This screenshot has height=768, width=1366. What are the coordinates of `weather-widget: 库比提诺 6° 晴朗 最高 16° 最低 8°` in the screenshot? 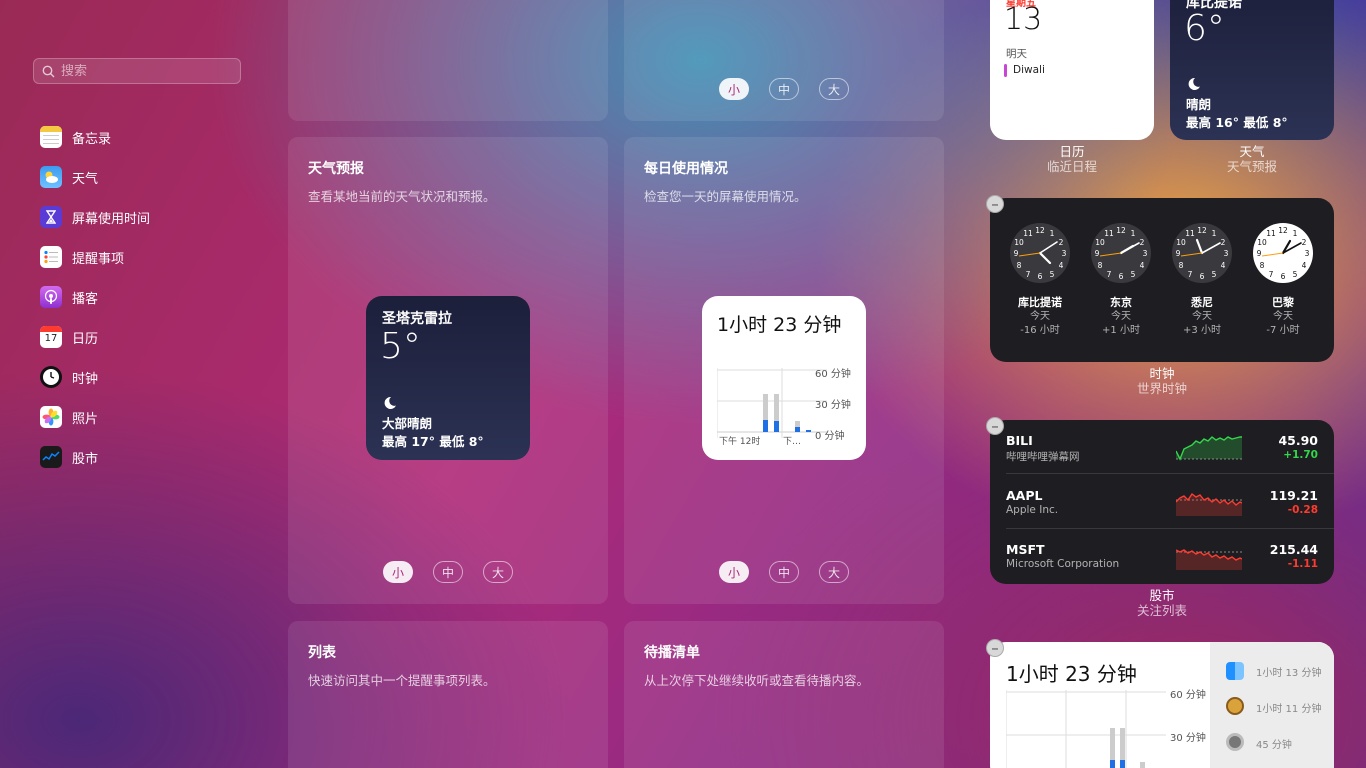 It's located at (1252, 70).